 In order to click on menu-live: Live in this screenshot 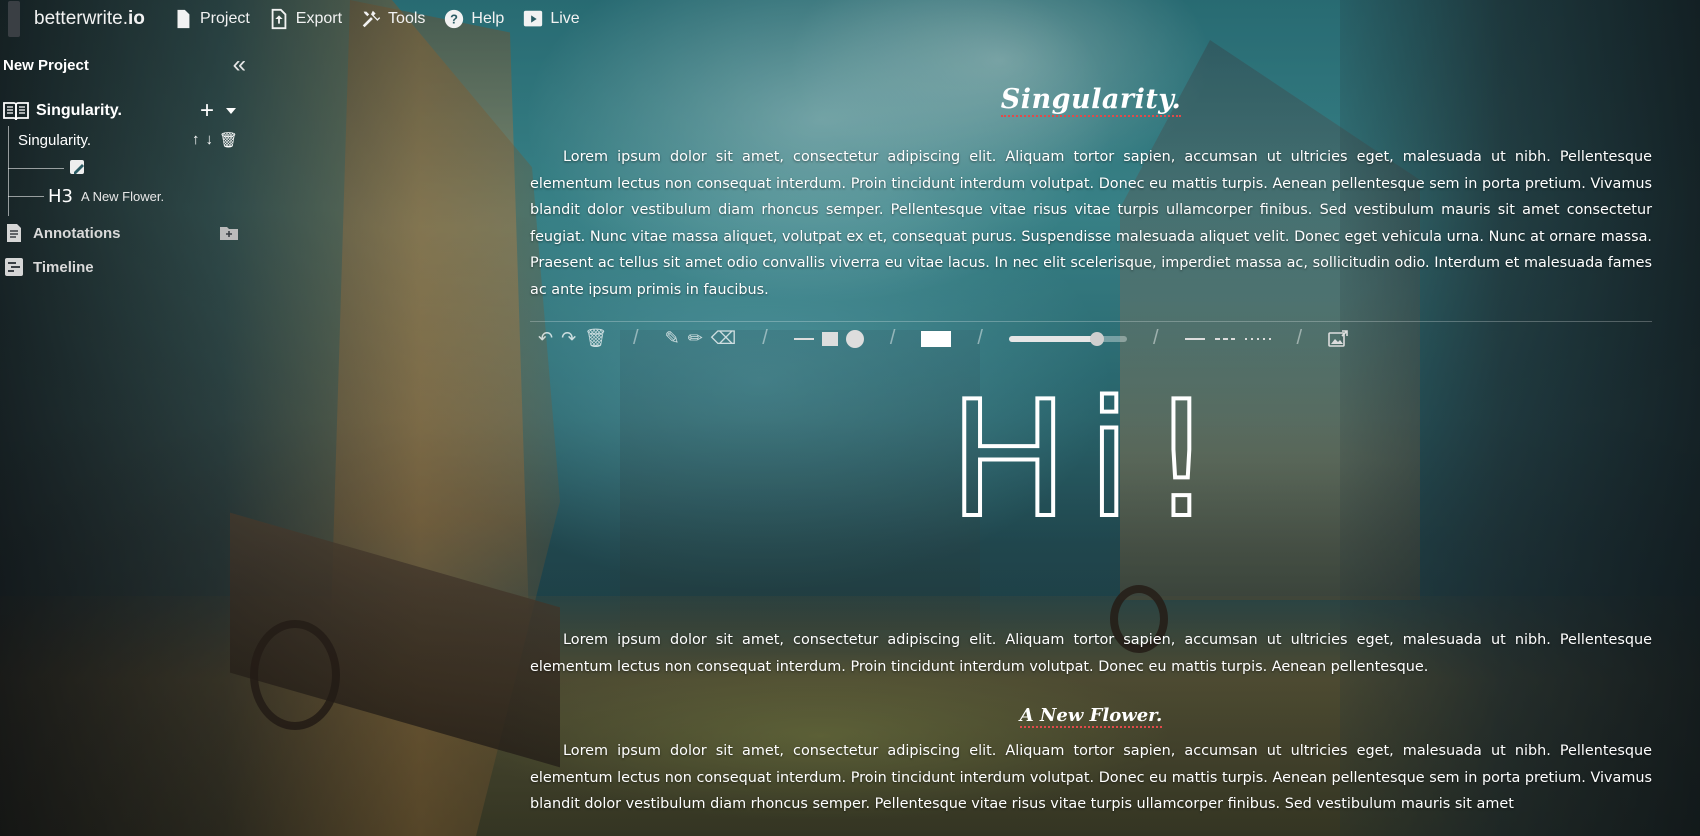, I will do `click(551, 19)`.